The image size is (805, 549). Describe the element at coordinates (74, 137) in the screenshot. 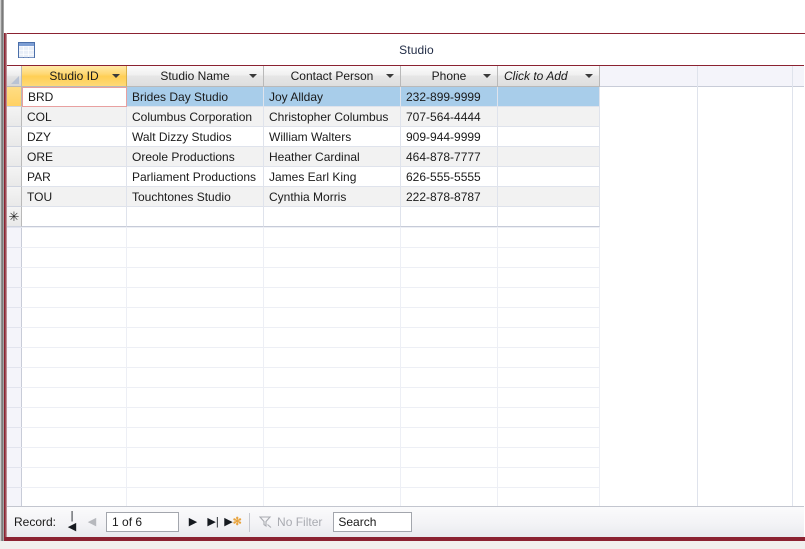

I see `cell-studio-id: DZY` at that location.